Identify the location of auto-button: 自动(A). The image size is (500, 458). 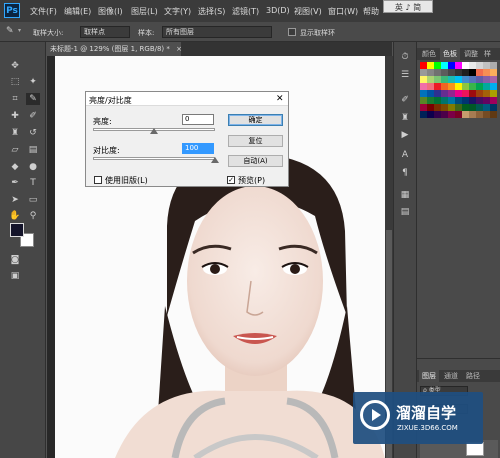
(255, 161).